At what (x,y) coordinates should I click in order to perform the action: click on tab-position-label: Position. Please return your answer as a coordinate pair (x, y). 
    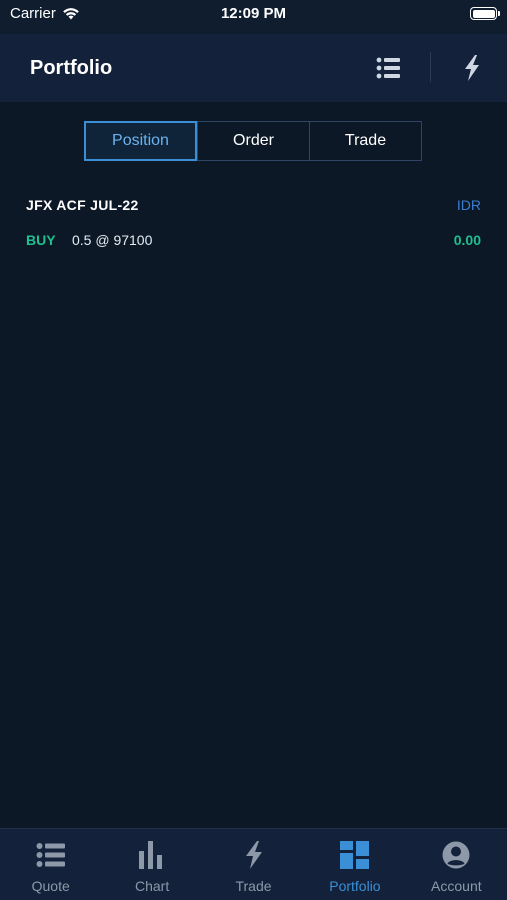
    Looking at the image, I should click on (140, 140).